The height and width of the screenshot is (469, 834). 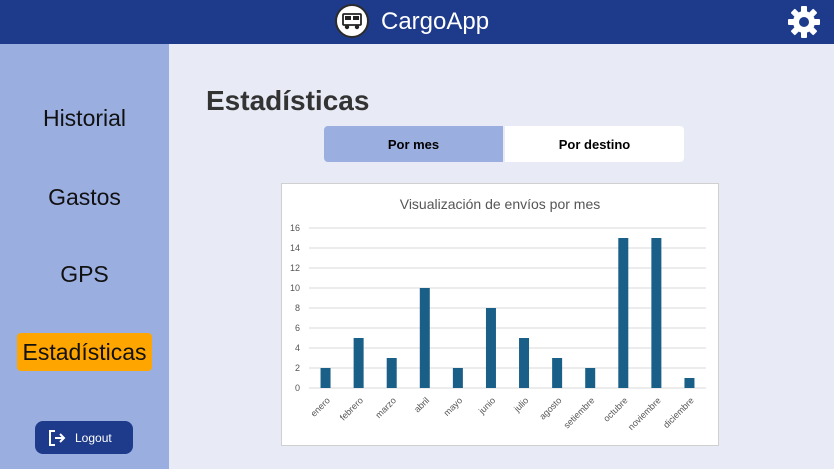 I want to click on gear-icon, so click(x=804, y=22).